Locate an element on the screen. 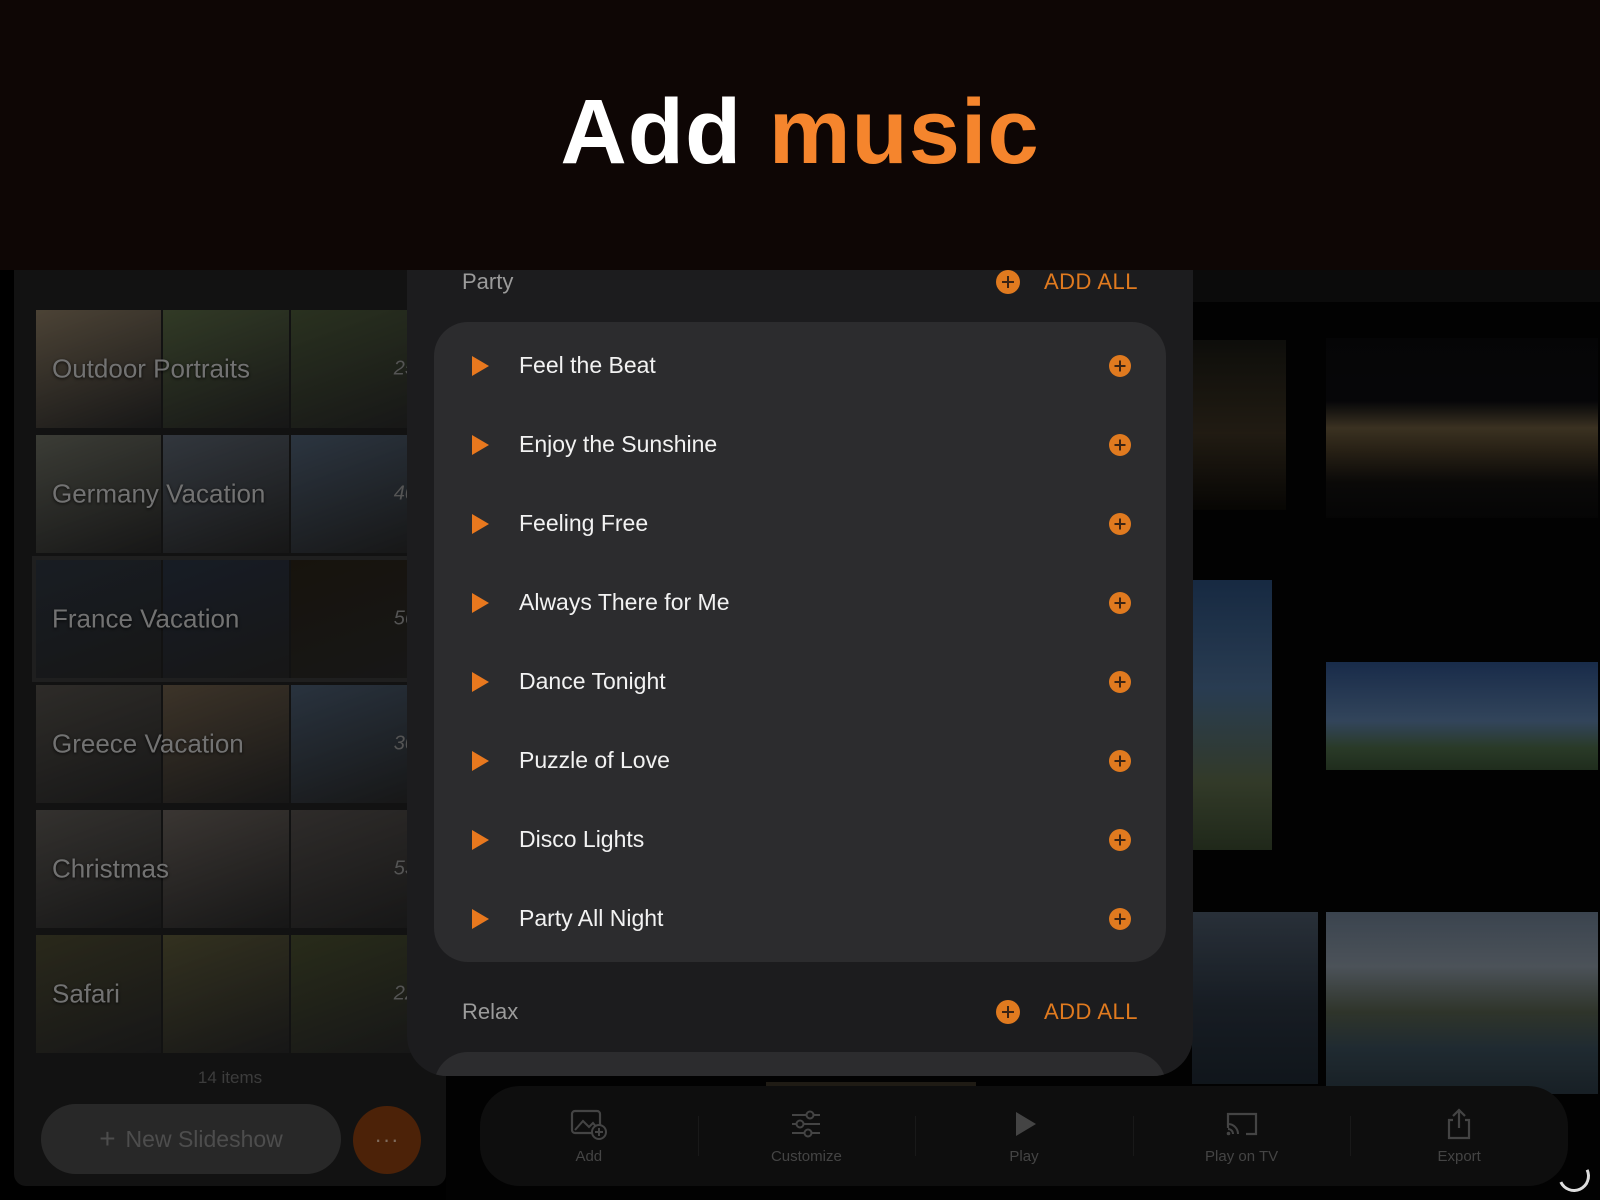 The image size is (1600, 1200). plus-icon: + is located at coordinates (107, 1138).